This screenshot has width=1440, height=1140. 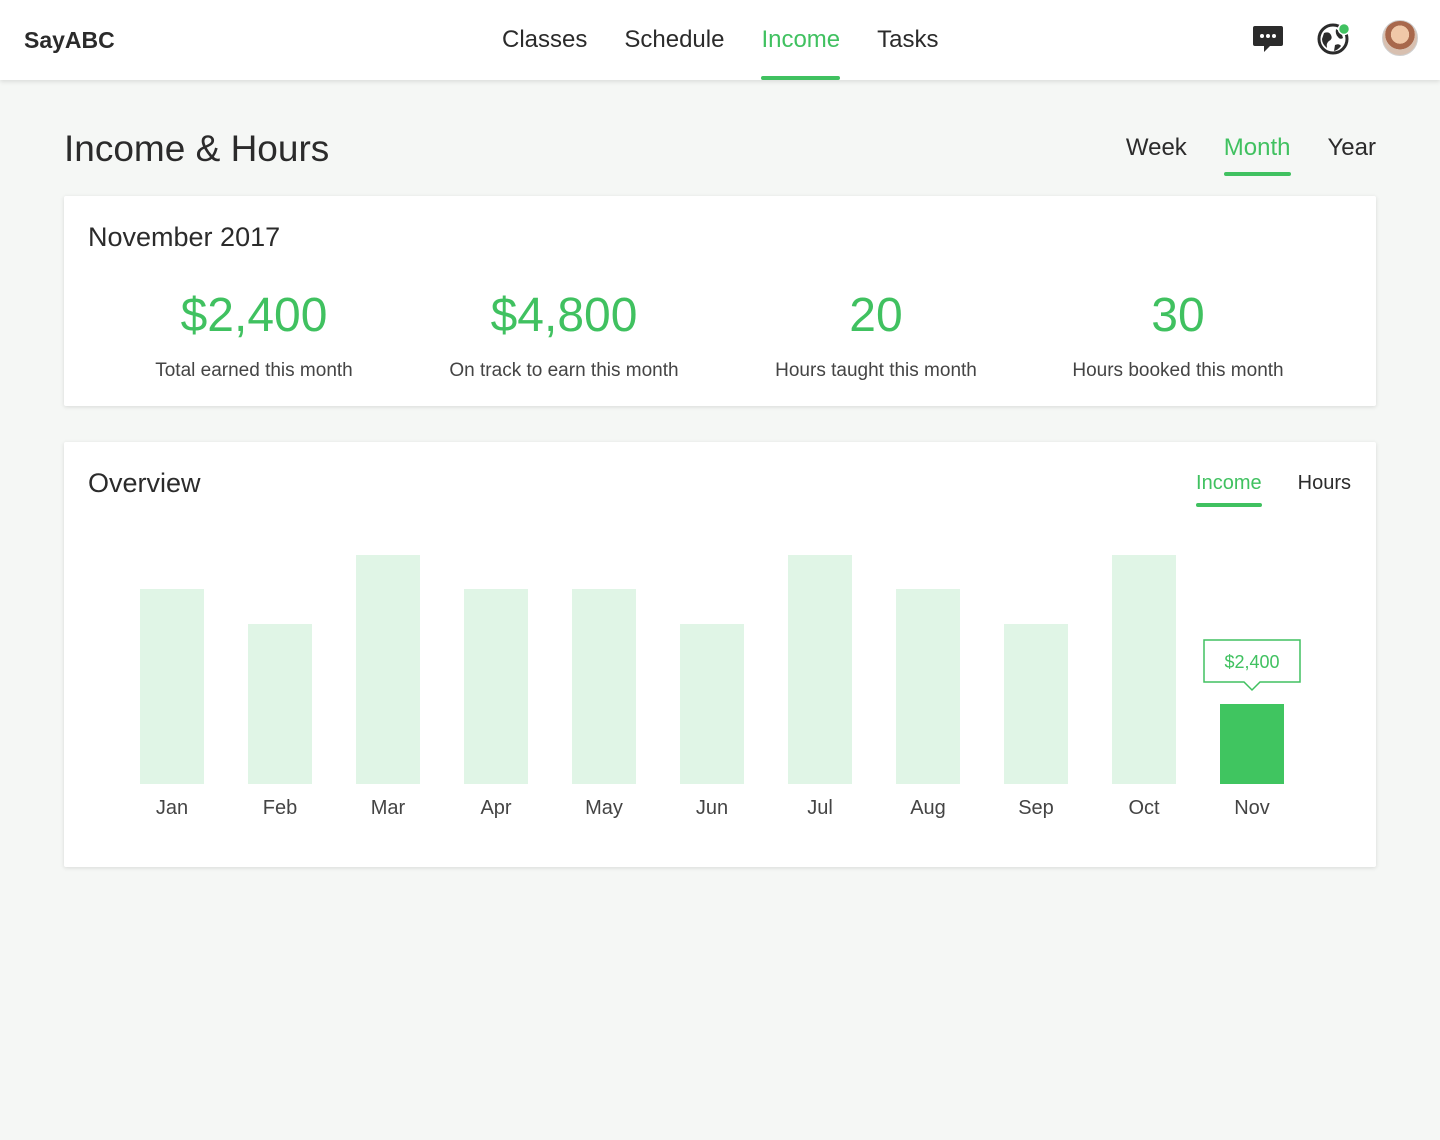 What do you see at coordinates (564, 315) in the screenshot?
I see `stat-value: $4,800` at bounding box center [564, 315].